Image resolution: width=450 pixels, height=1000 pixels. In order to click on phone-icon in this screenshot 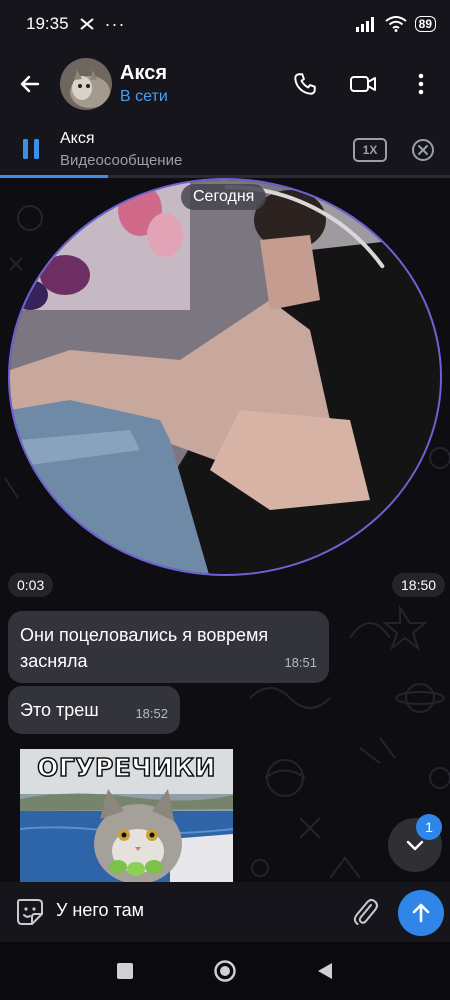, I will do `click(305, 84)`.